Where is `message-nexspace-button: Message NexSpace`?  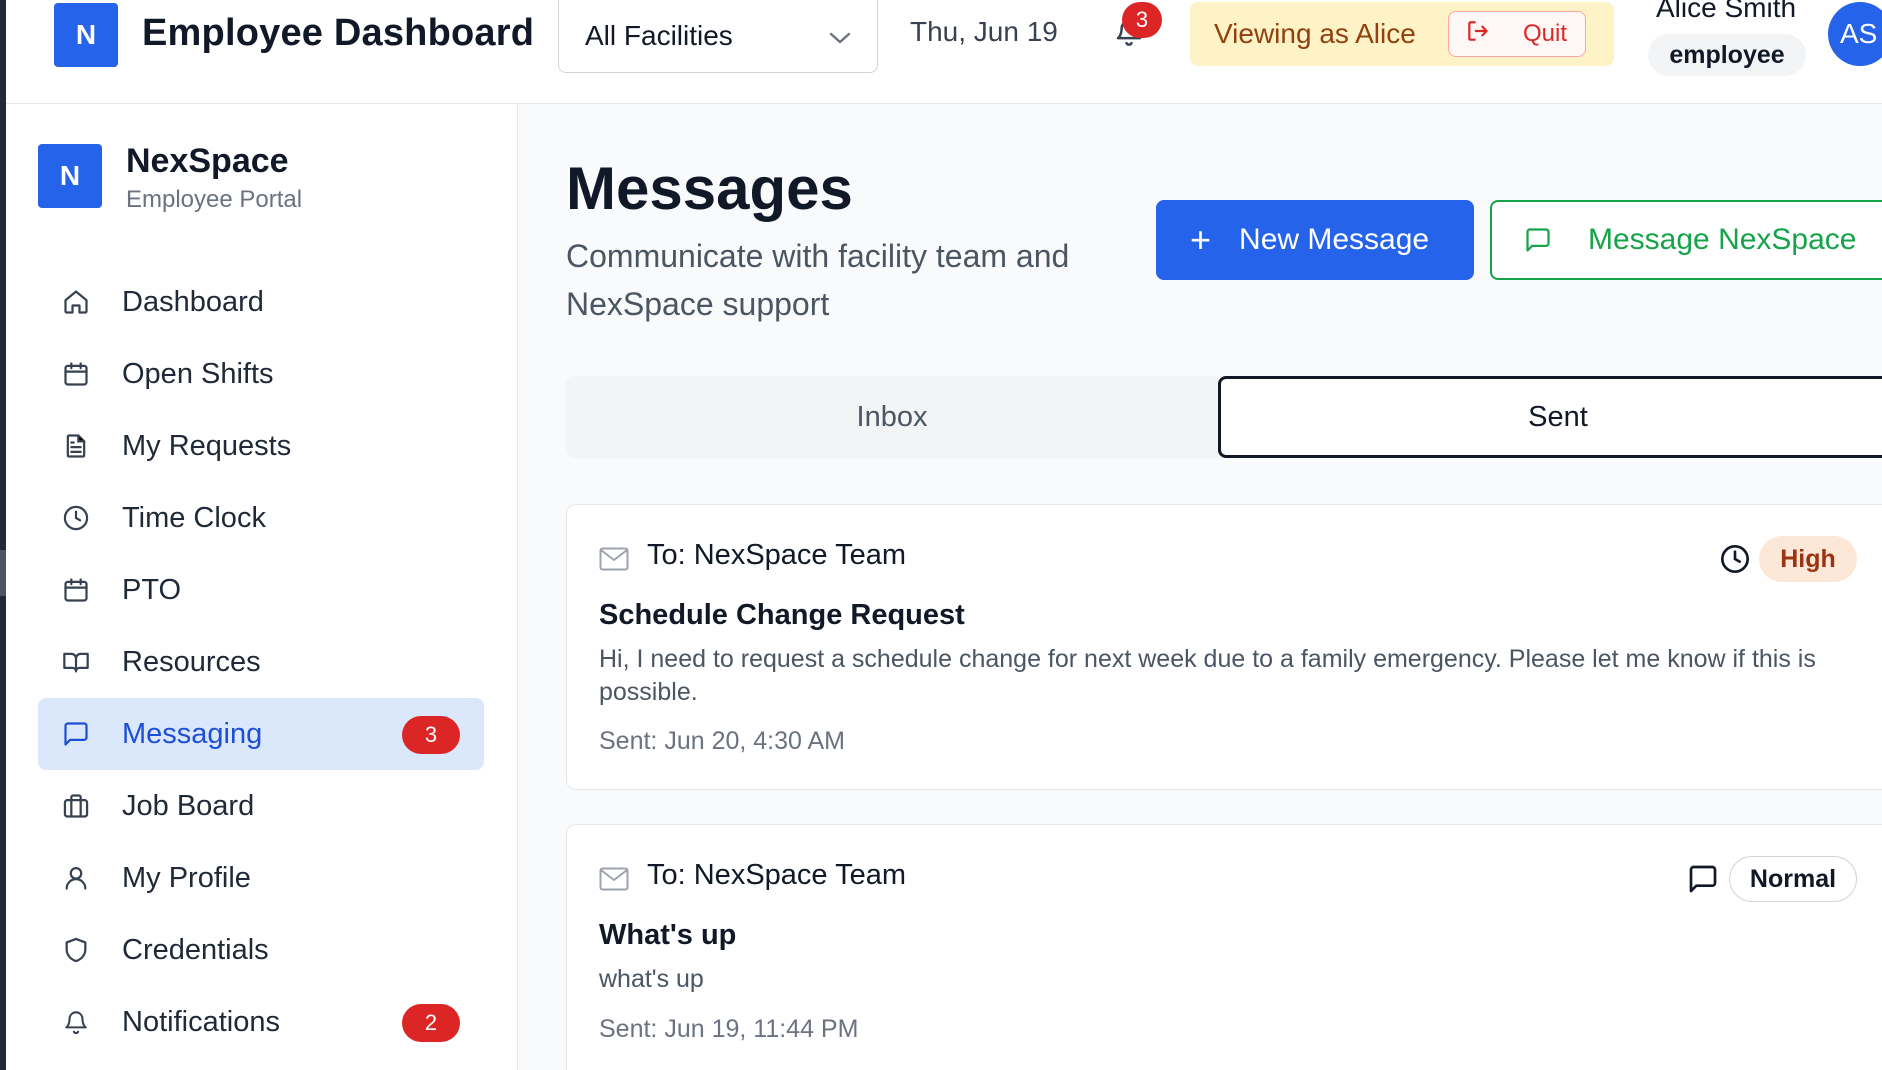
message-nexspace-button: Message NexSpace is located at coordinates (1686, 240).